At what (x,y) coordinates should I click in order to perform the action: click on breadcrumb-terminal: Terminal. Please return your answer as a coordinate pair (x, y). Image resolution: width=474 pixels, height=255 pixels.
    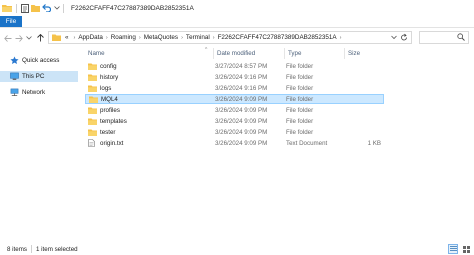
    Looking at the image, I should click on (198, 37).